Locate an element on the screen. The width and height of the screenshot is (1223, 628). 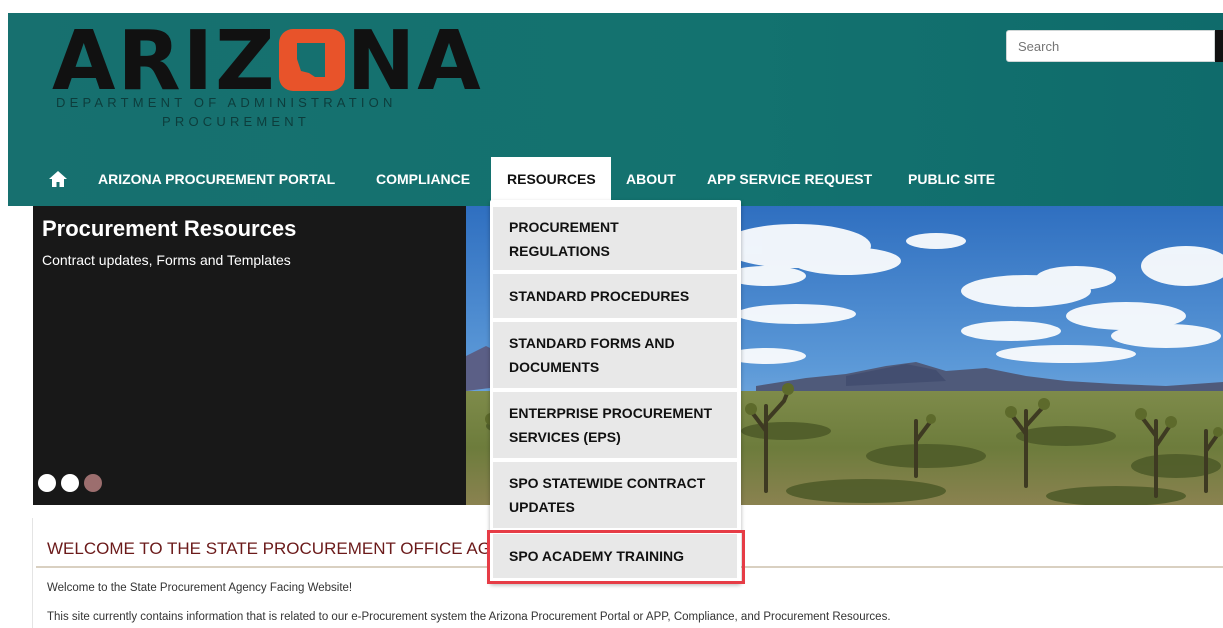
dropdown-item-enterprise-procurement-services: ENTERPRISE PROCUREMENT SERVICES (EPS) is located at coordinates (615, 425).